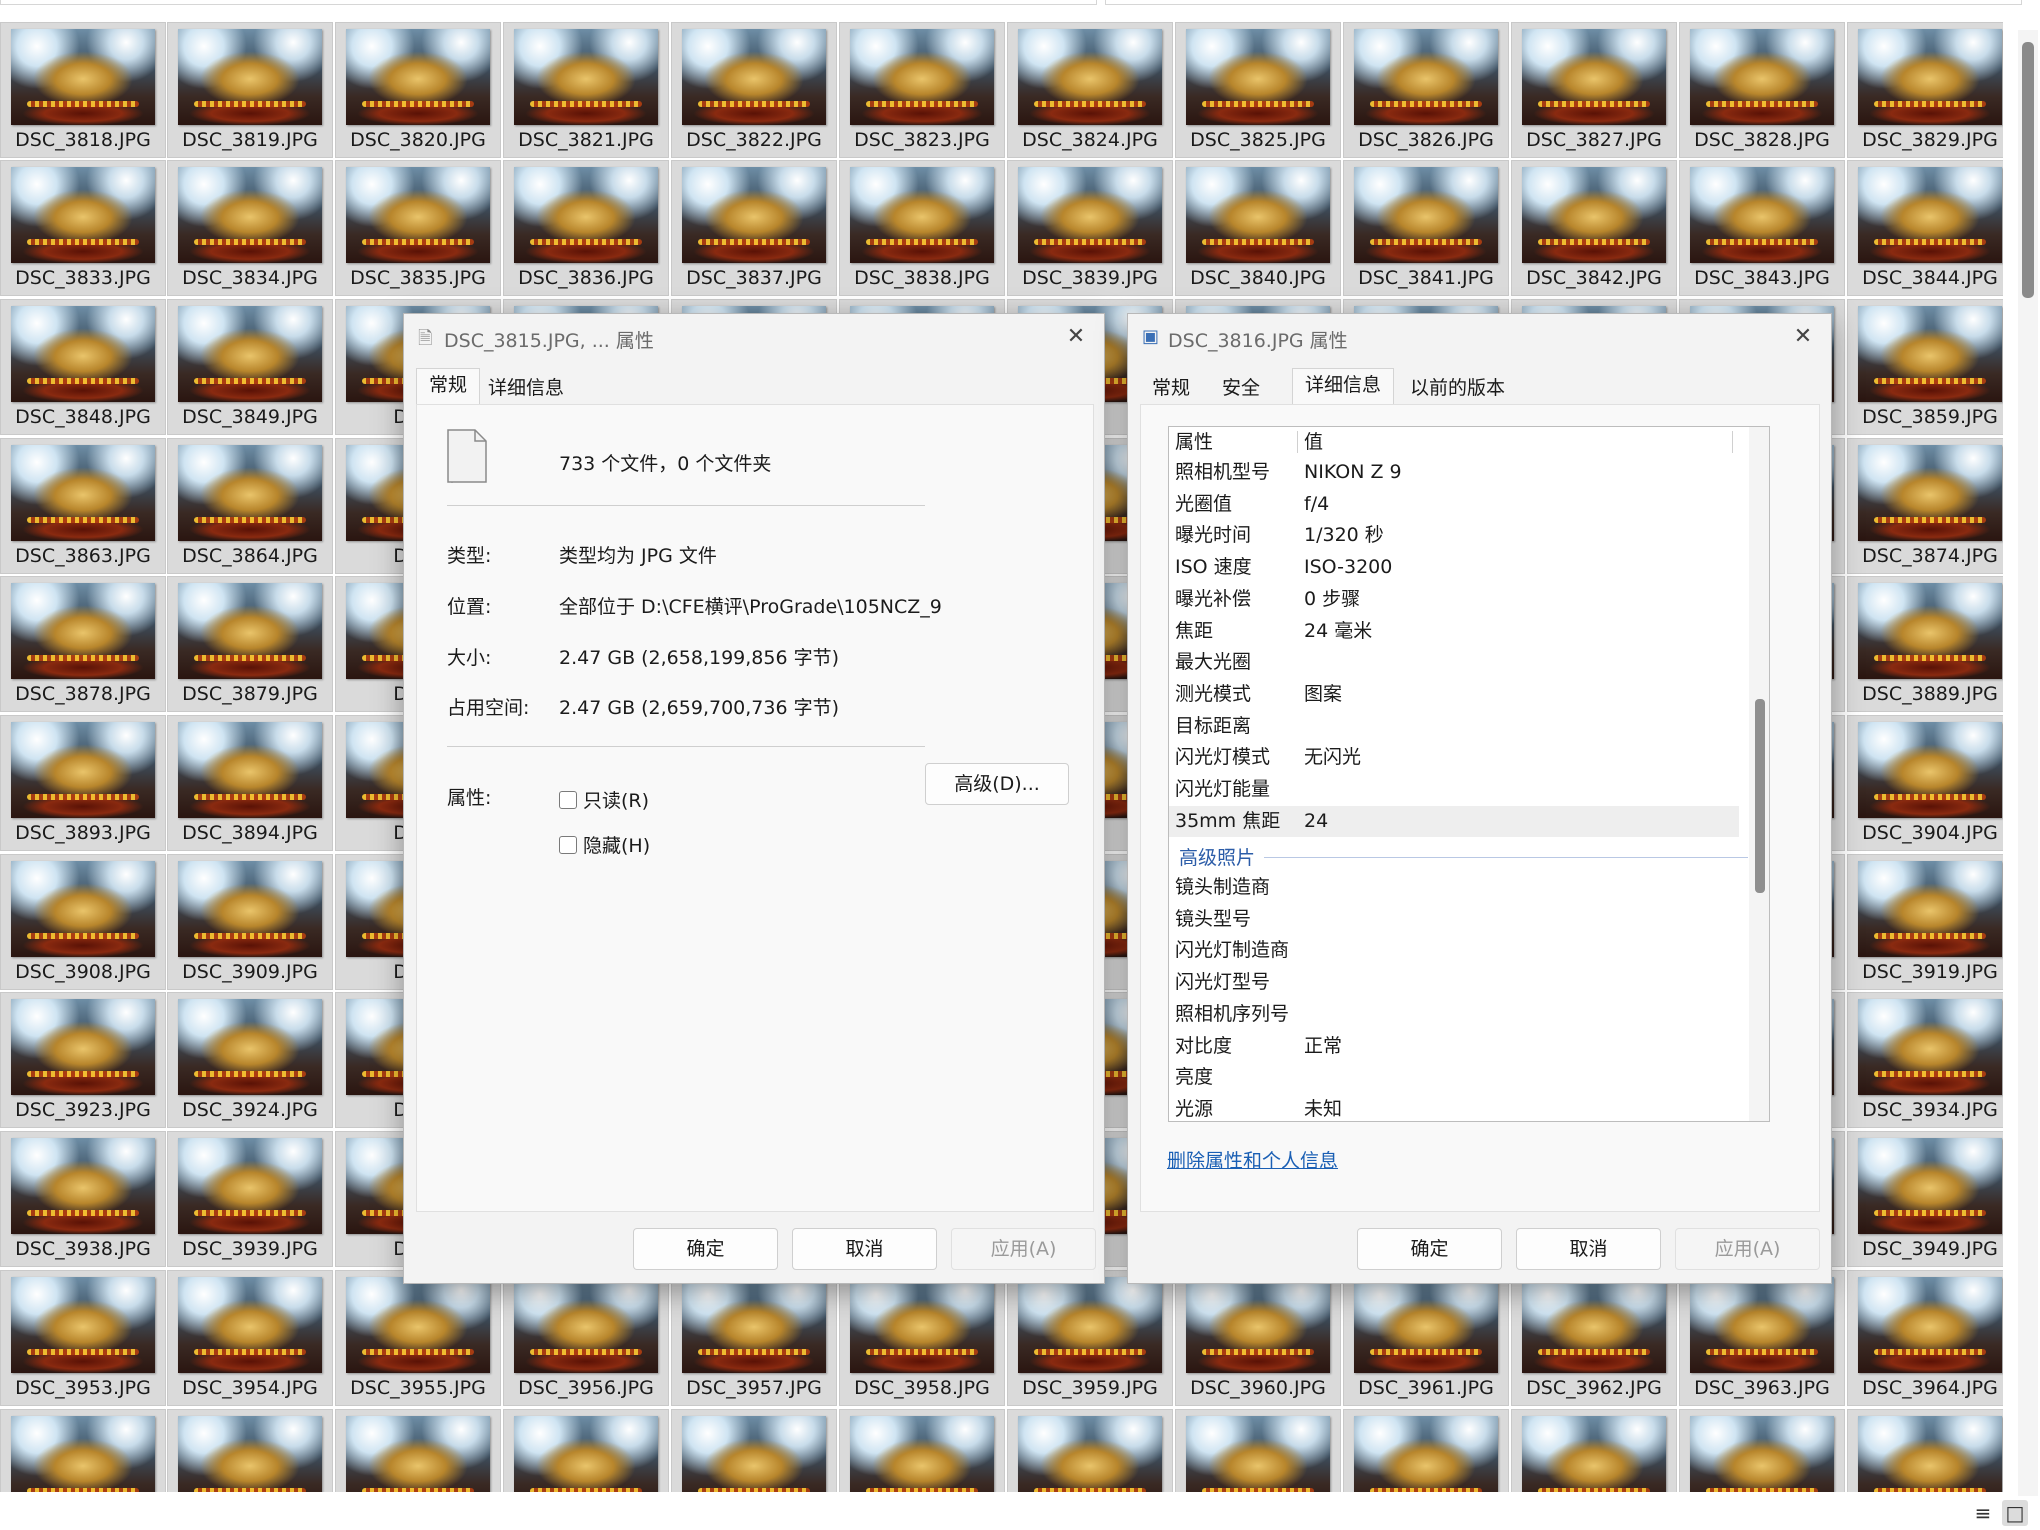 This screenshot has height=1530, width=2040. I want to click on thumbnail-tile: DSC_3863.JPG, so click(83, 506).